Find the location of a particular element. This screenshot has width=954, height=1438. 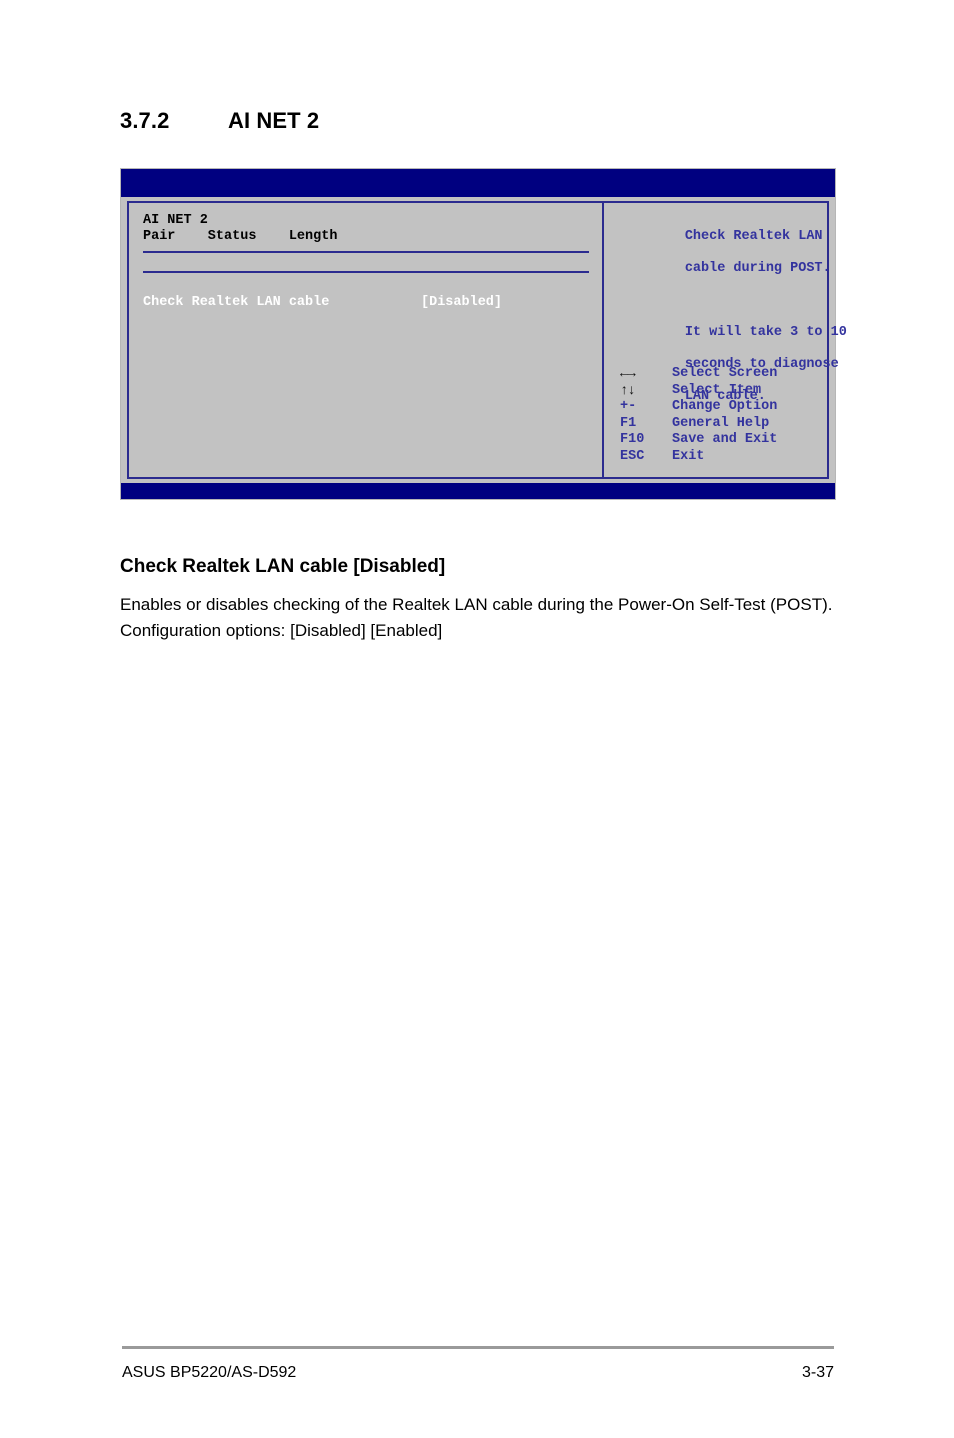

bios-panel-title: AI NET 2 is located at coordinates (175, 220).